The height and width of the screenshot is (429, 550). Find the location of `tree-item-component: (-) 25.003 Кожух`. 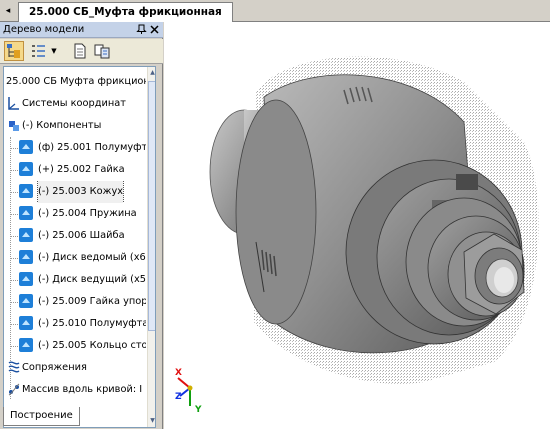

tree-item-component: (-) 25.003 Кожух is located at coordinates (75, 192).